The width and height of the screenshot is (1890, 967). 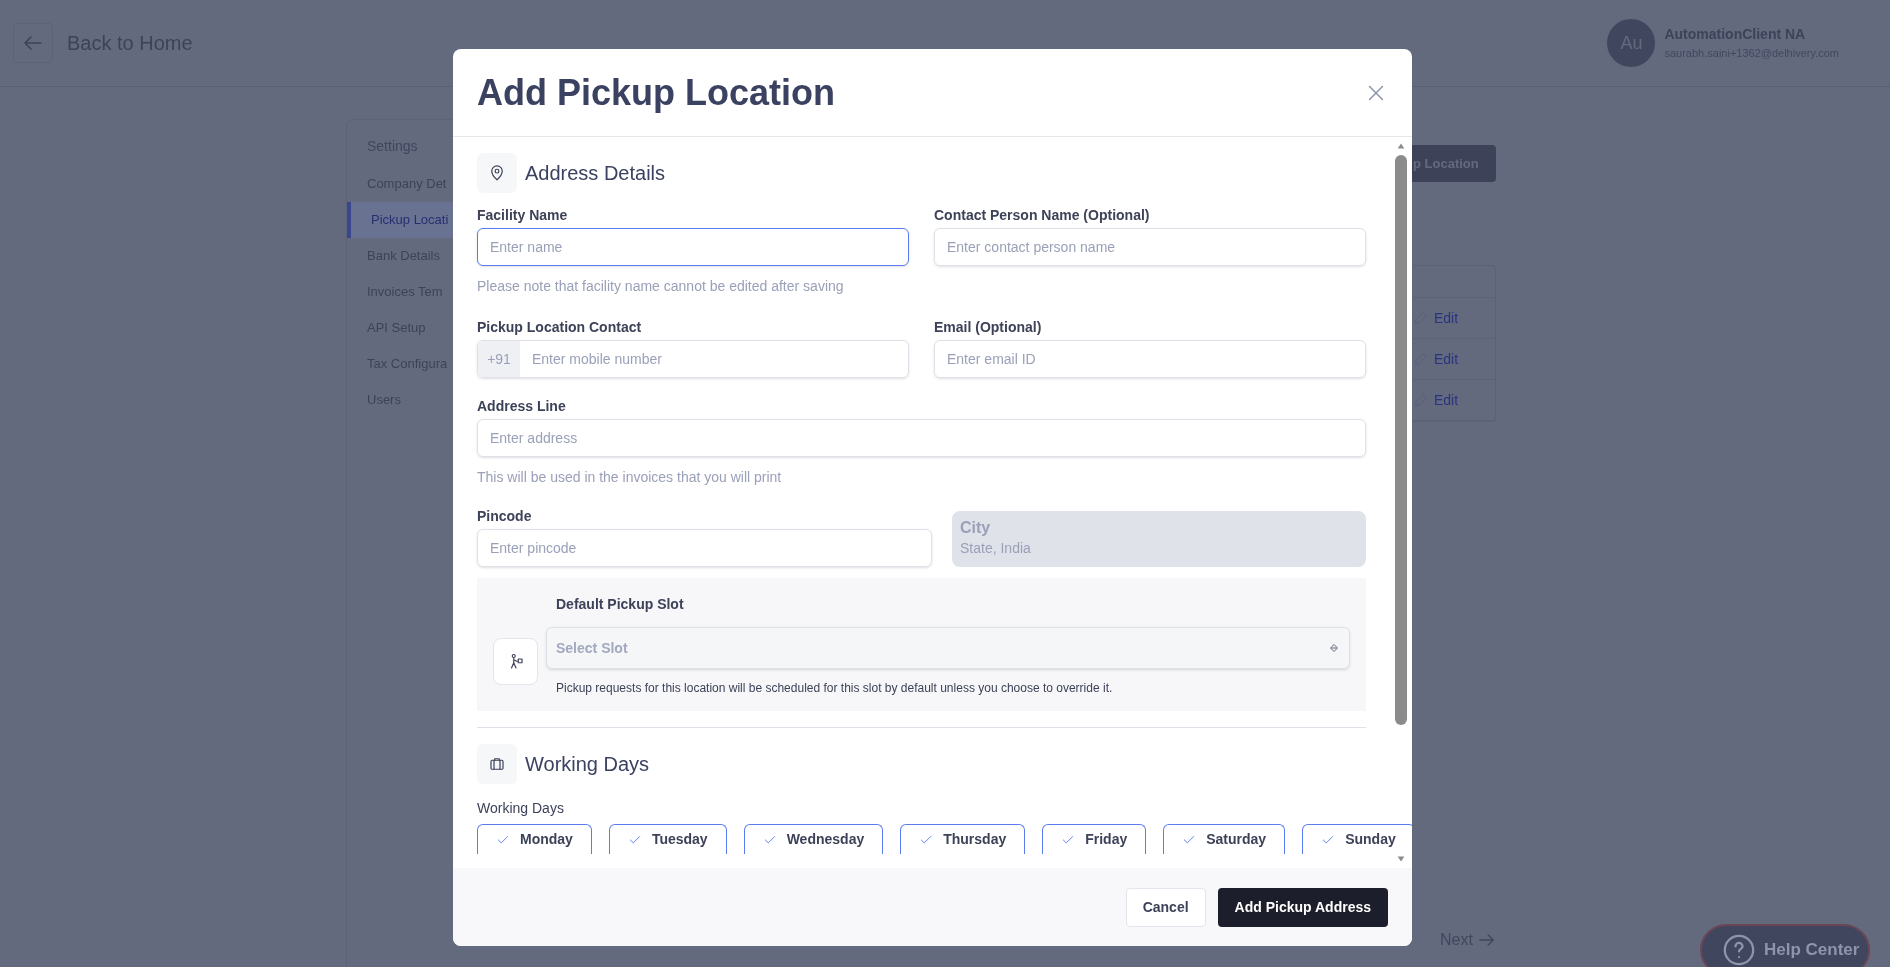 What do you see at coordinates (661, 286) in the screenshot?
I see `field-hint: Please note that facility name cannot be edited after saving` at bounding box center [661, 286].